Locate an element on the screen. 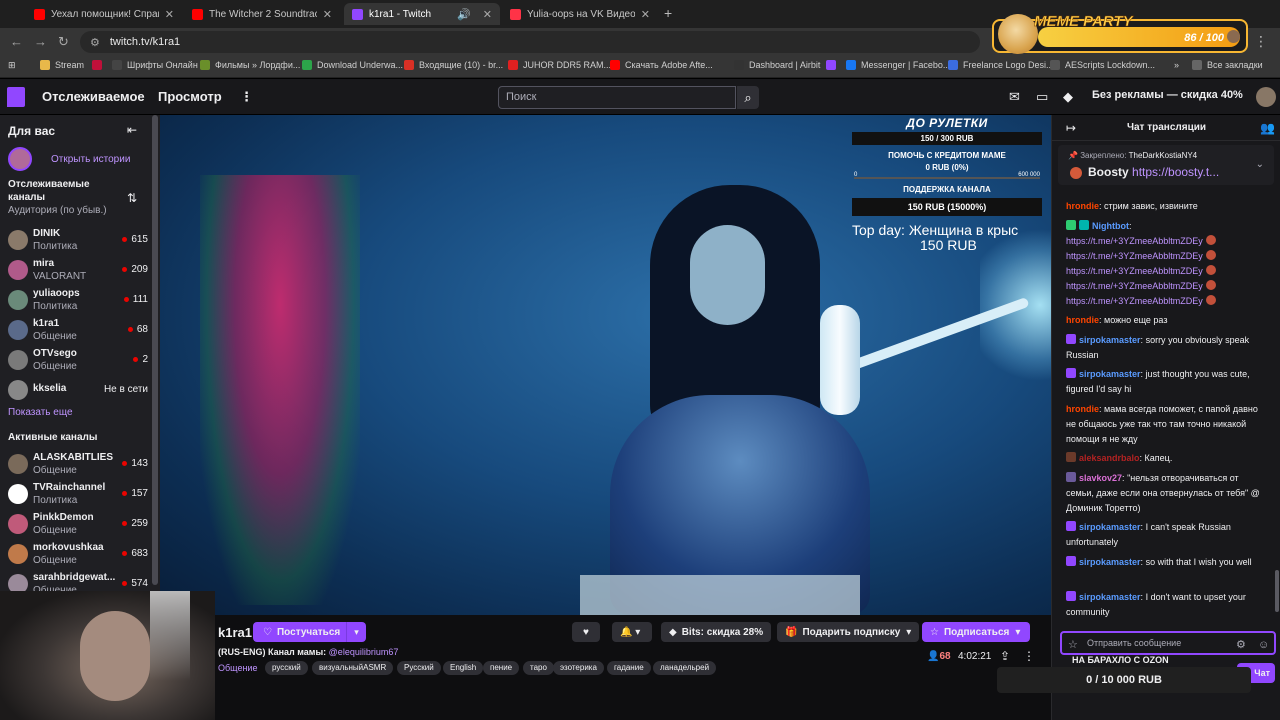 This screenshot has height=720, width=1280. browser-tab: Yulia-oops на VK Видео Live - ✕ is located at coordinates (580, 14).